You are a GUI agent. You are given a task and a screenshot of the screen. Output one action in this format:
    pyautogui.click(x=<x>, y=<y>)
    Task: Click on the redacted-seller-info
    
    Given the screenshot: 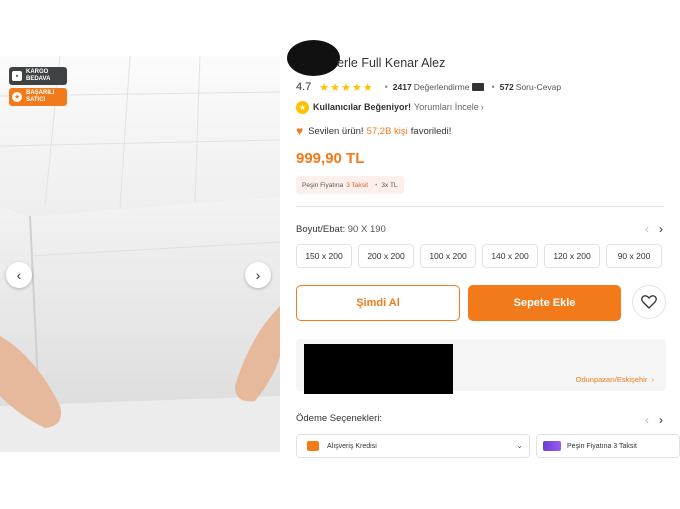 What is the action you would take?
    pyautogui.click(x=378, y=369)
    